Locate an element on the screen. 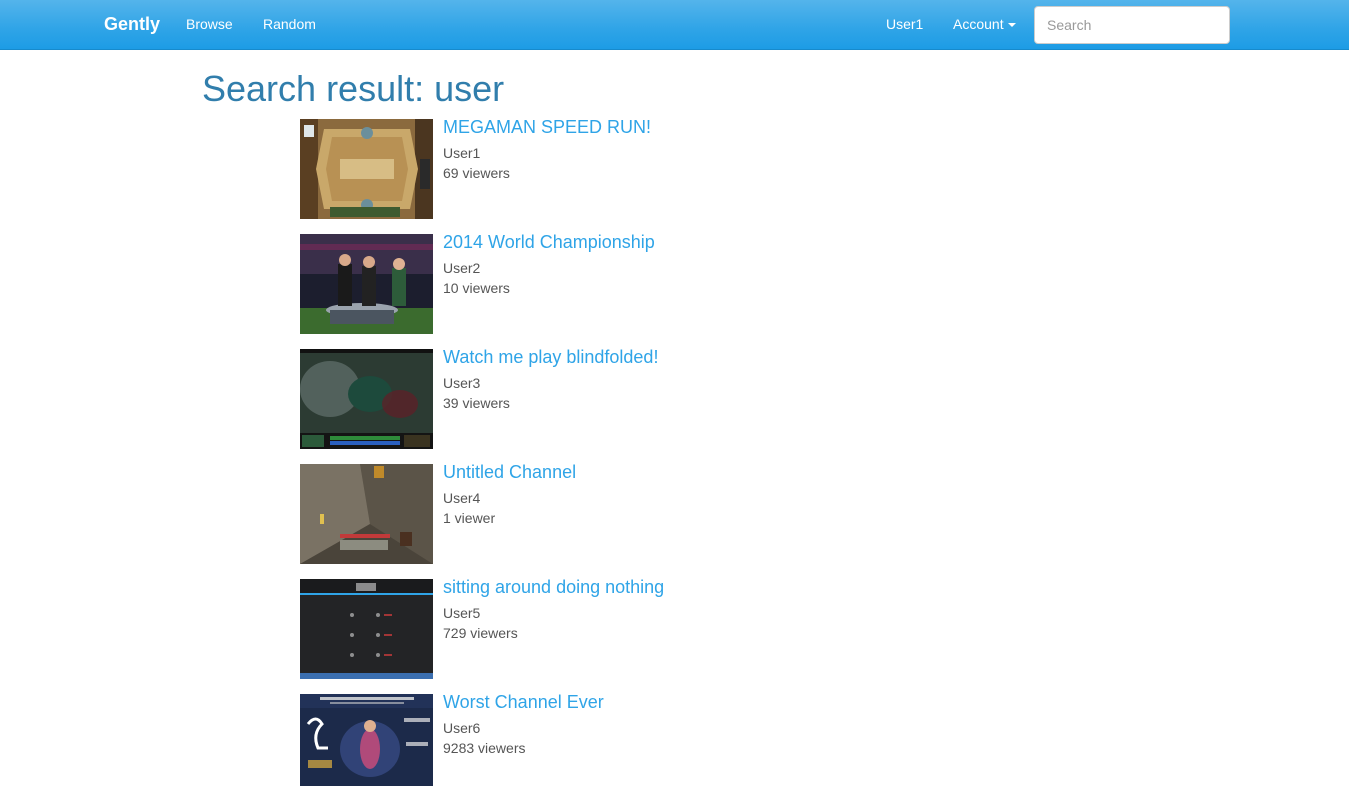 This screenshot has height=794, width=1349. result-viewer-count: 10 viewers is located at coordinates (476, 288).